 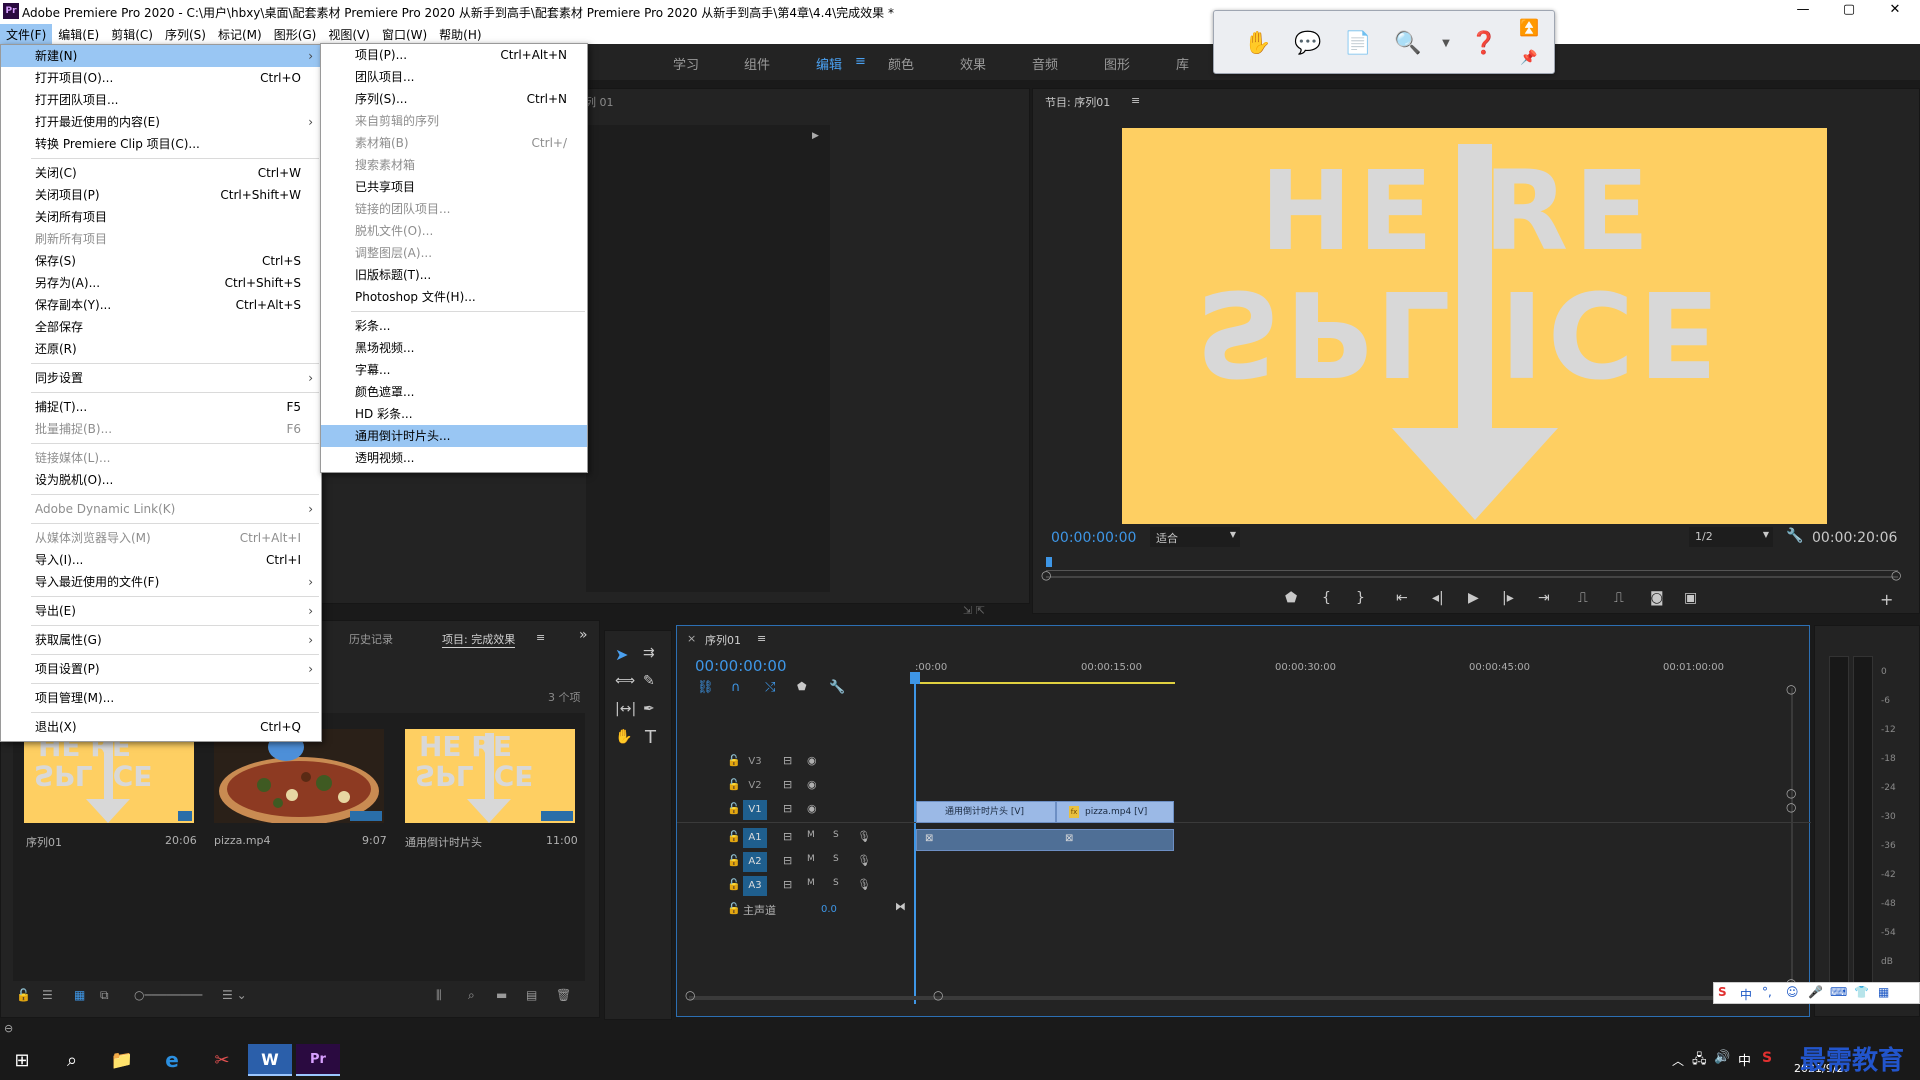 I want to click on program-menu-icon: ≡, so click(x=1135, y=100).